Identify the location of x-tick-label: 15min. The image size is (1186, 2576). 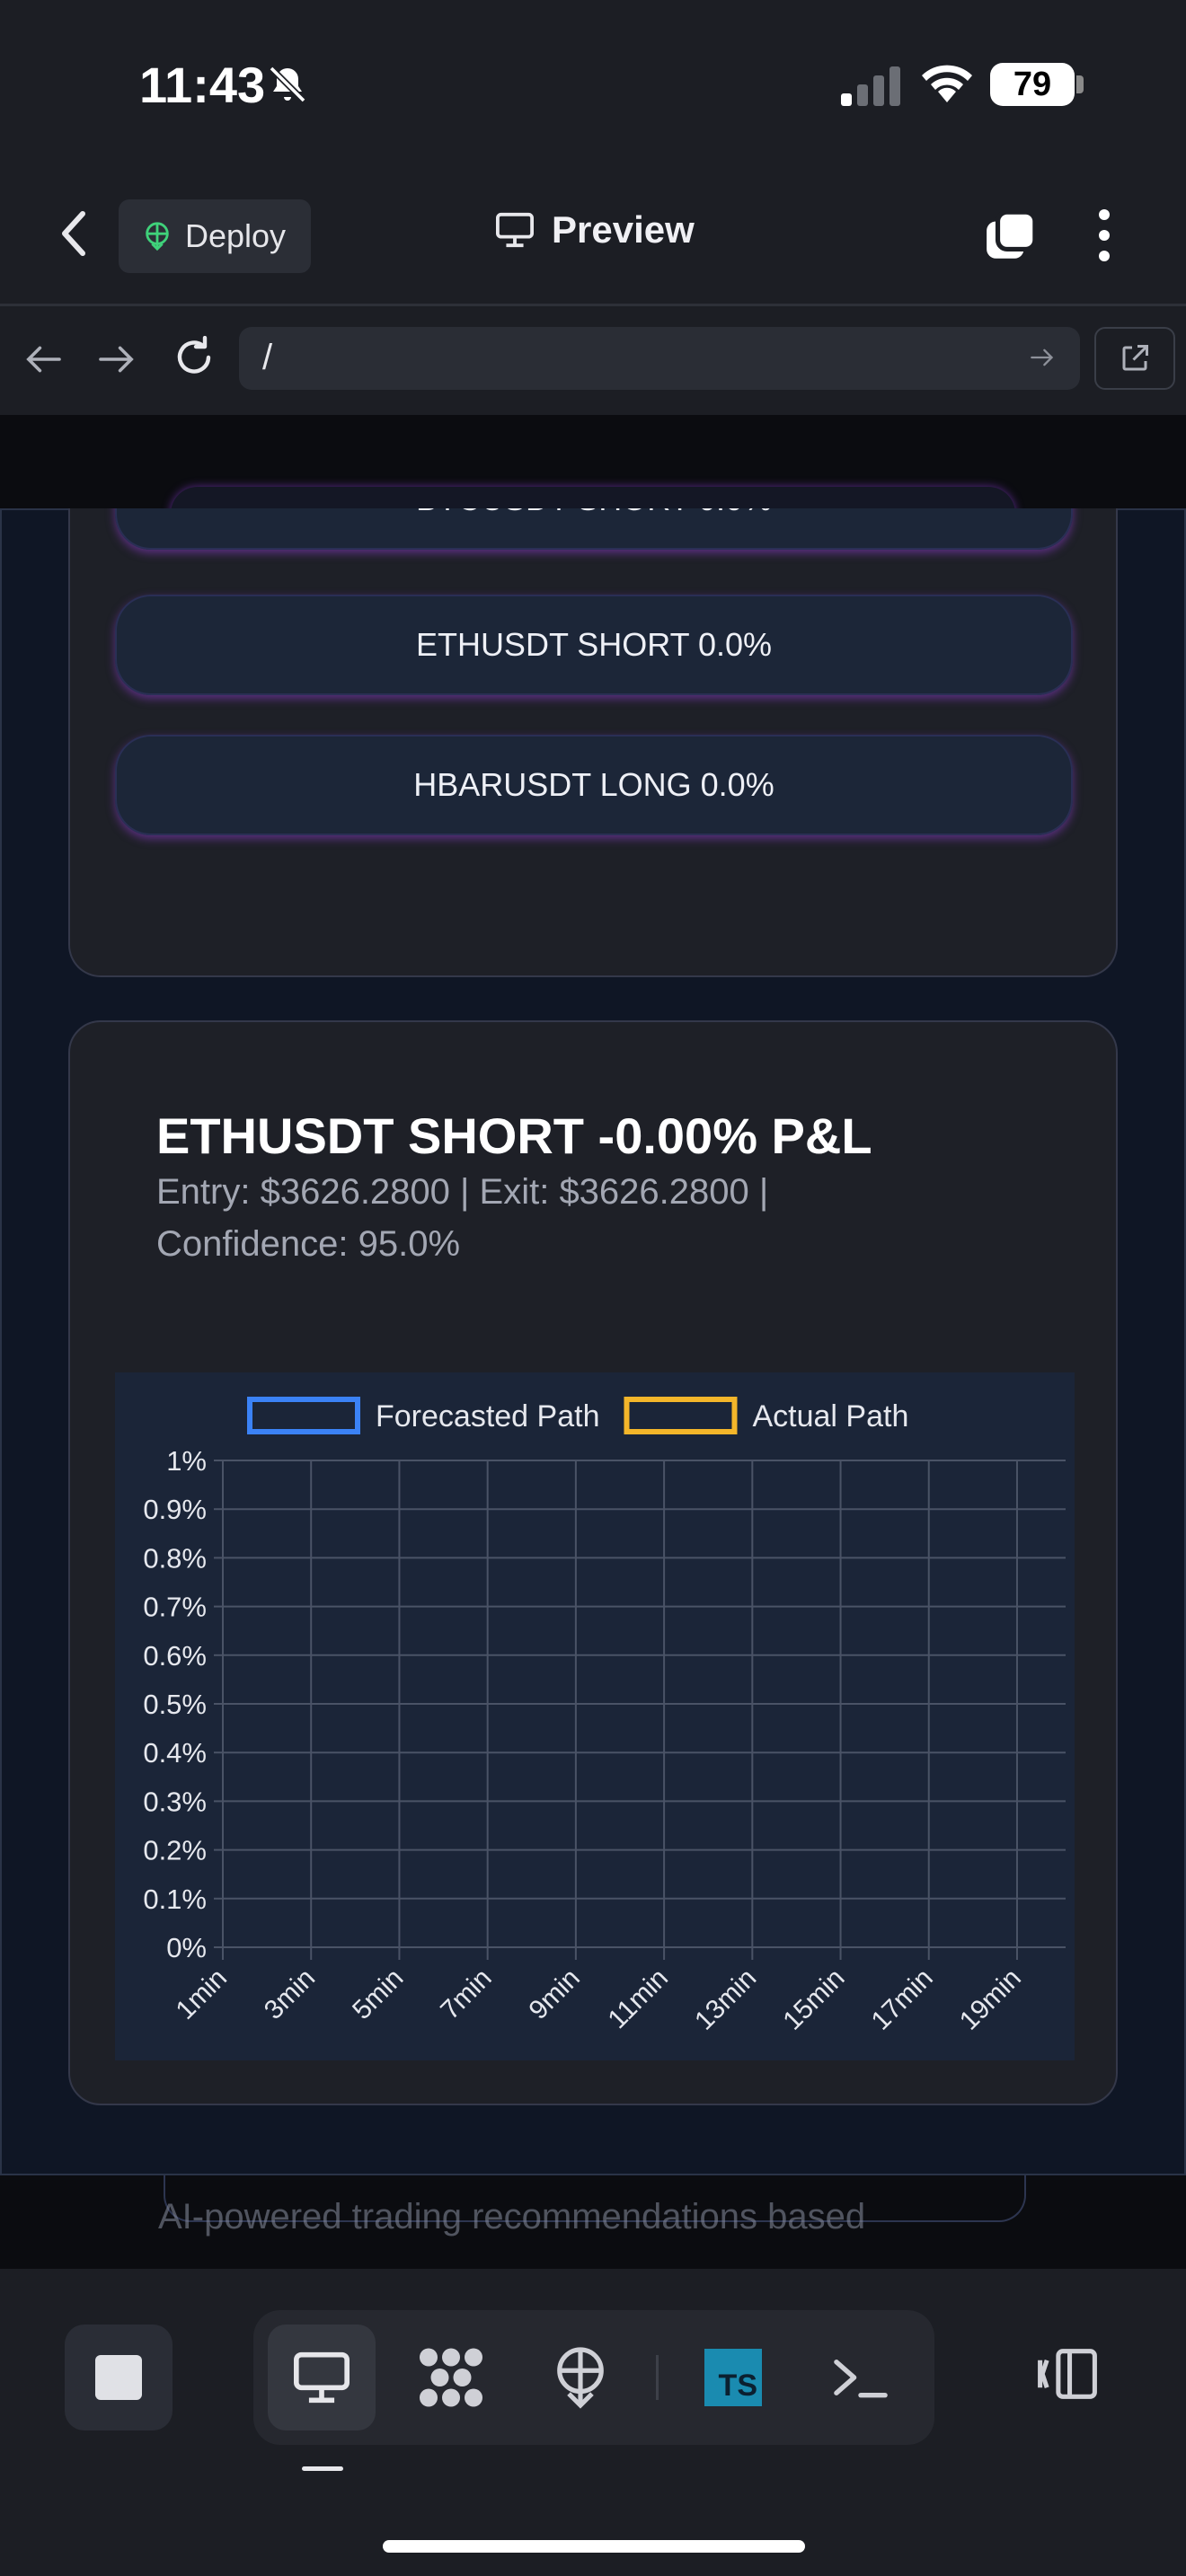
(813, 2000).